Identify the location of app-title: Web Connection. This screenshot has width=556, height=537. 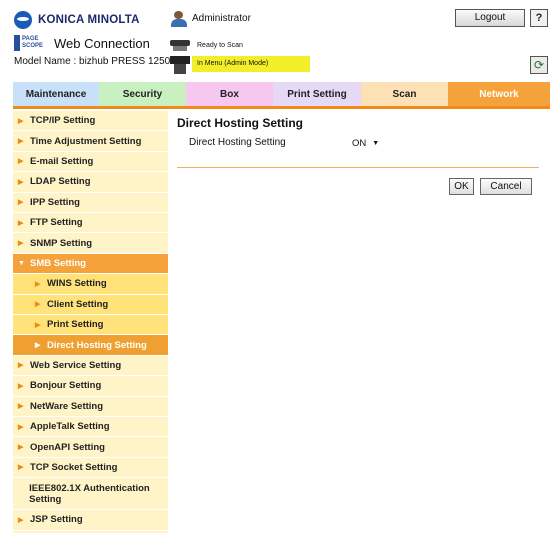
(102, 43).